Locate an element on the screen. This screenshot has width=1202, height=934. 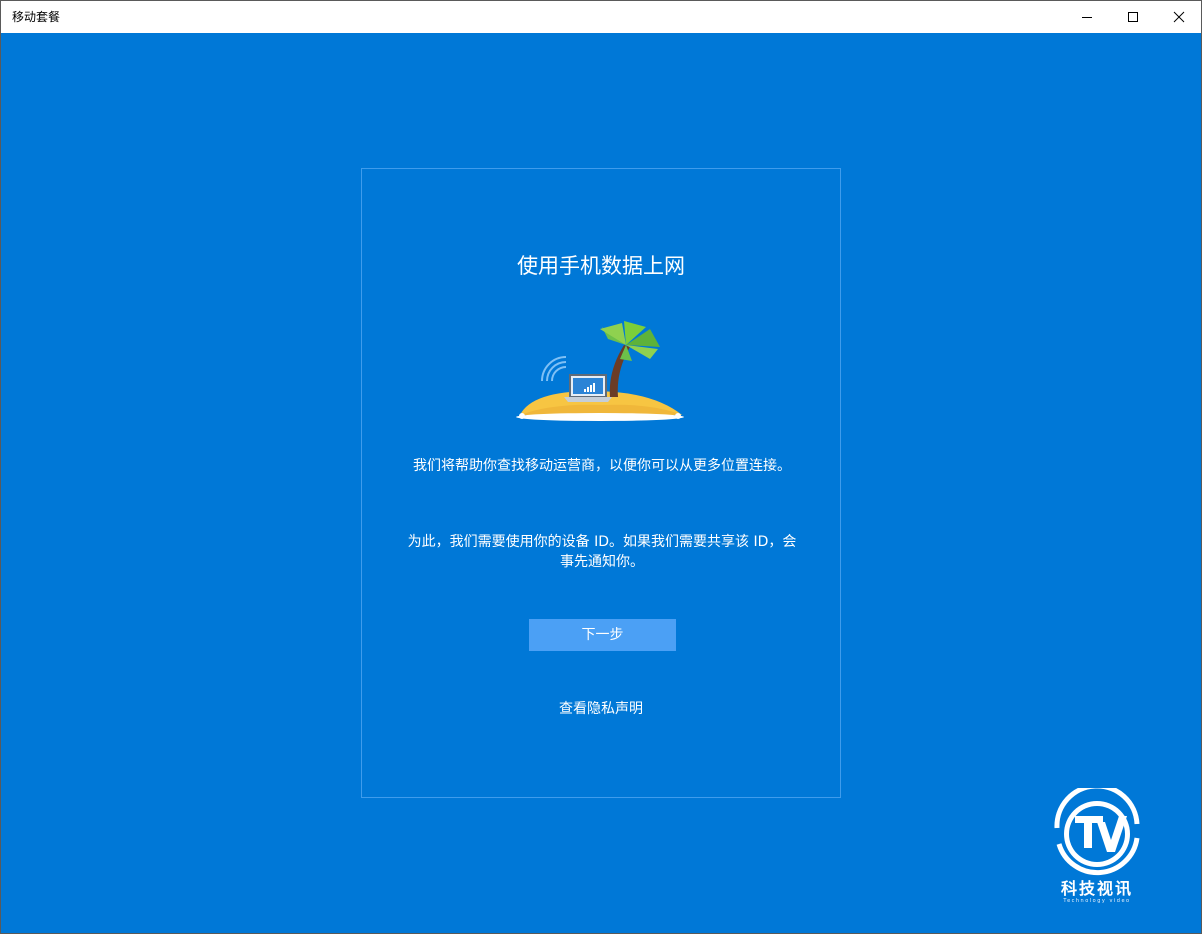
watermark-name: 科技视讯 is located at coordinates (1096, 888).